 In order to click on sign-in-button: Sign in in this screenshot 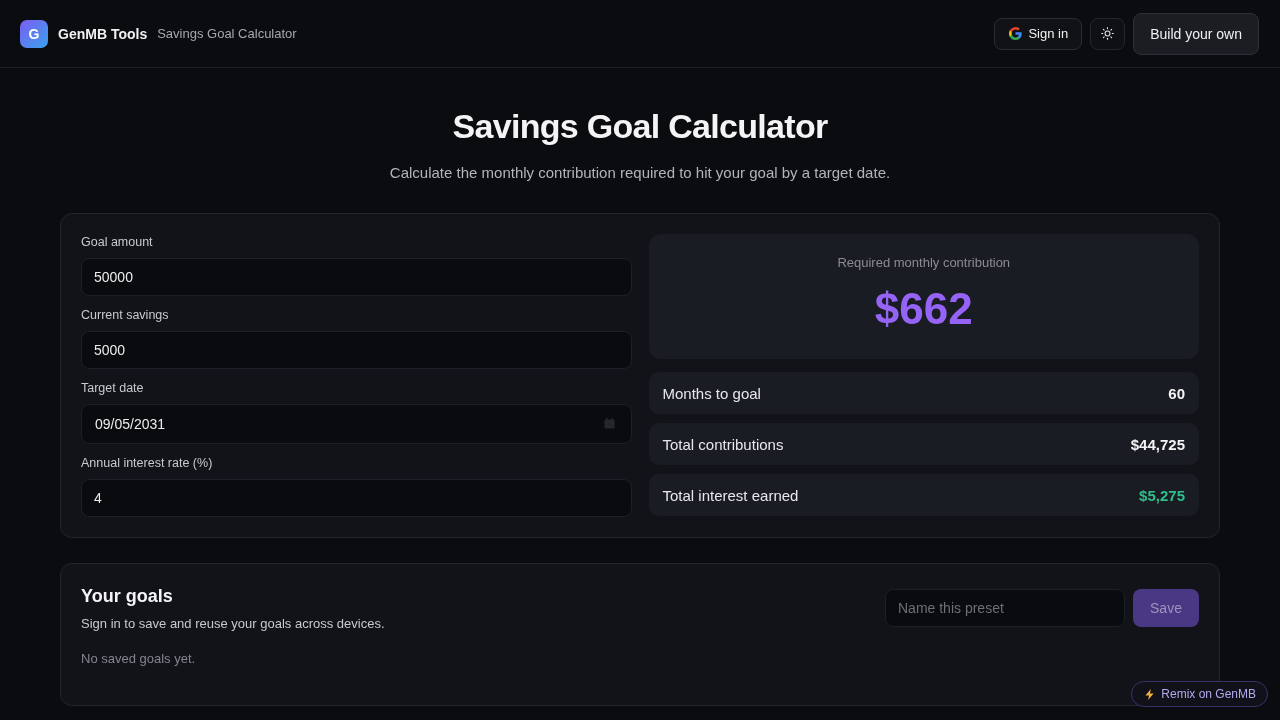, I will do `click(1038, 33)`.